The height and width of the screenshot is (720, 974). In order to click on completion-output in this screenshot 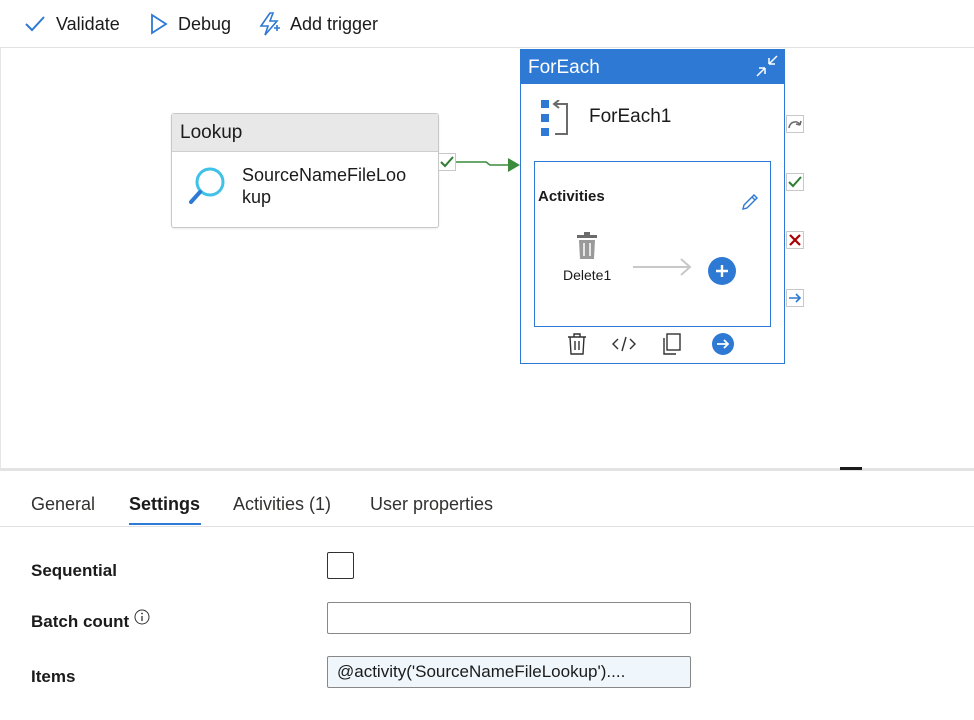, I will do `click(795, 298)`.